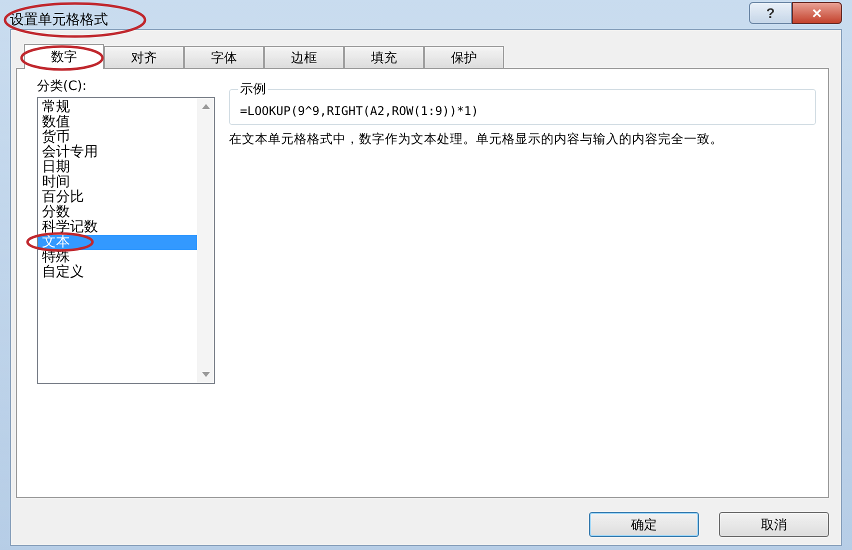 The width and height of the screenshot is (852, 550). Describe the element at coordinates (464, 57) in the screenshot. I see `tab: 保护` at that location.